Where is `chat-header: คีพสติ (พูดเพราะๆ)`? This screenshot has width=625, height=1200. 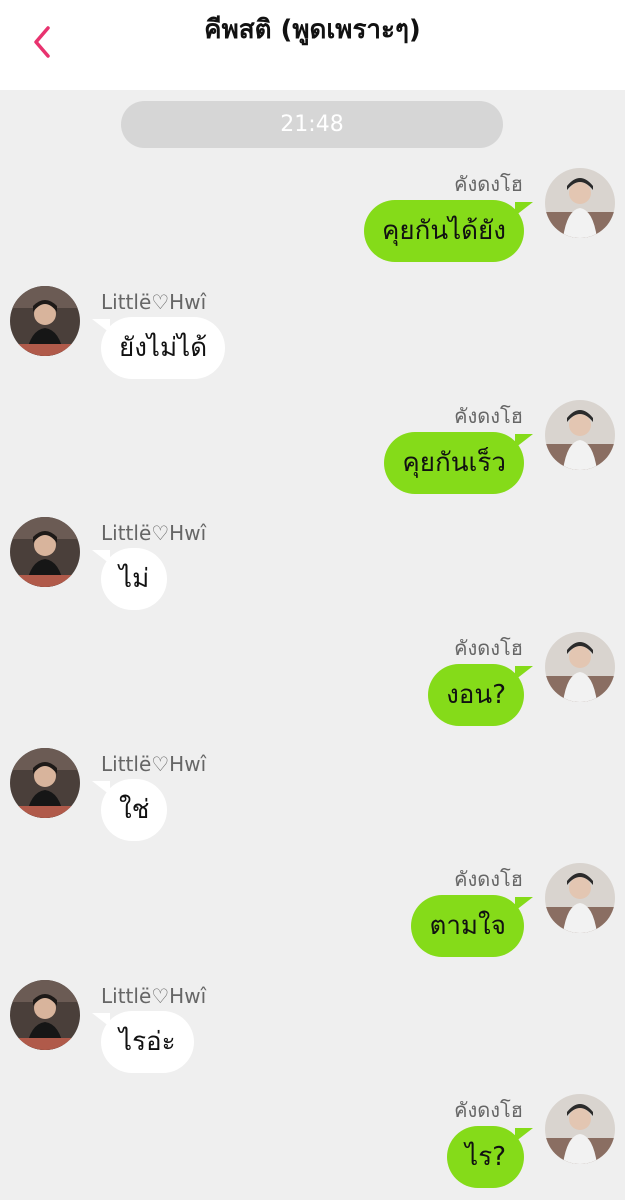
chat-header: คีพสติ (พูดเพราะๆ) is located at coordinates (312, 45).